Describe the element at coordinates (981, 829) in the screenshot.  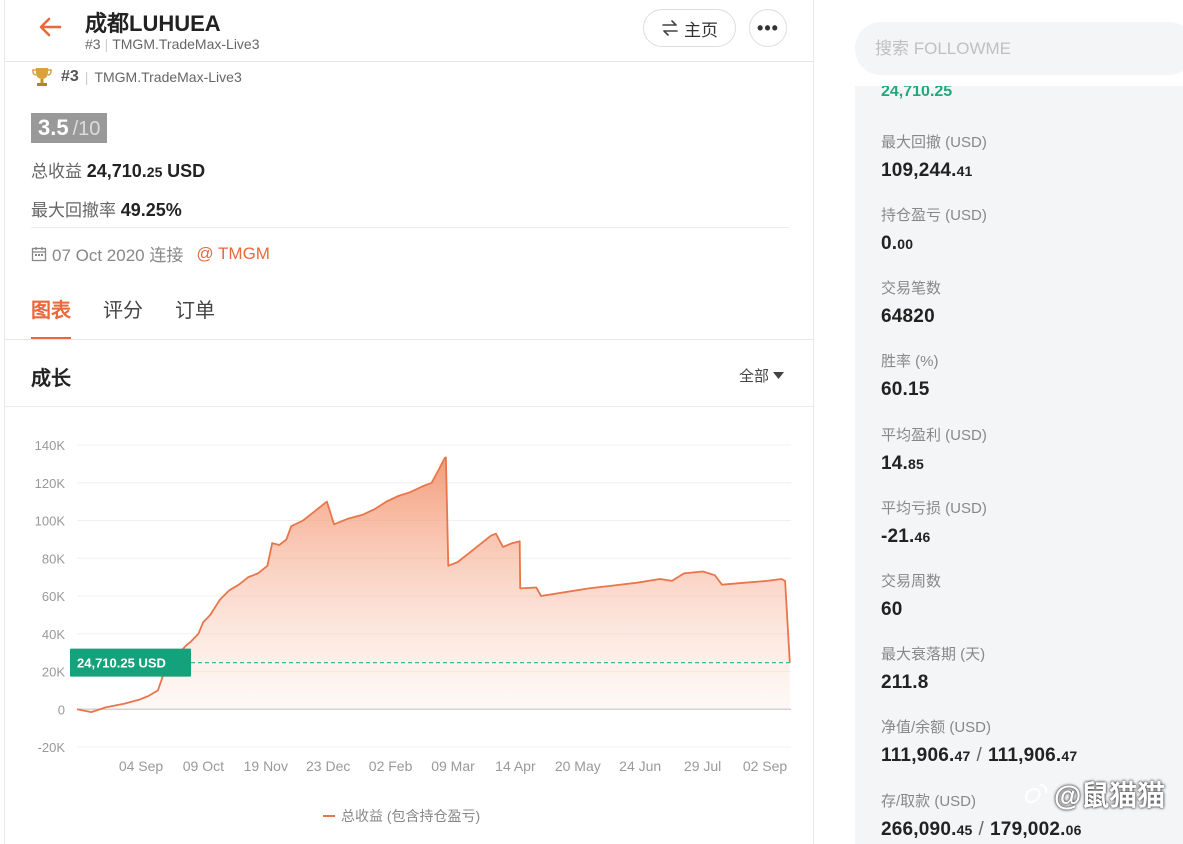
I see `stat-value: 266,090.45/179,002.06` at that location.